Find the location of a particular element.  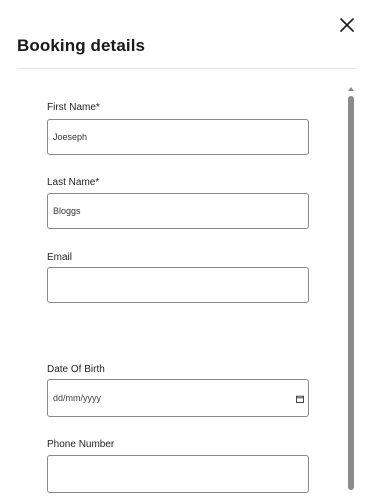

date-of-birth-label: Date Of Birth is located at coordinates (76, 369).